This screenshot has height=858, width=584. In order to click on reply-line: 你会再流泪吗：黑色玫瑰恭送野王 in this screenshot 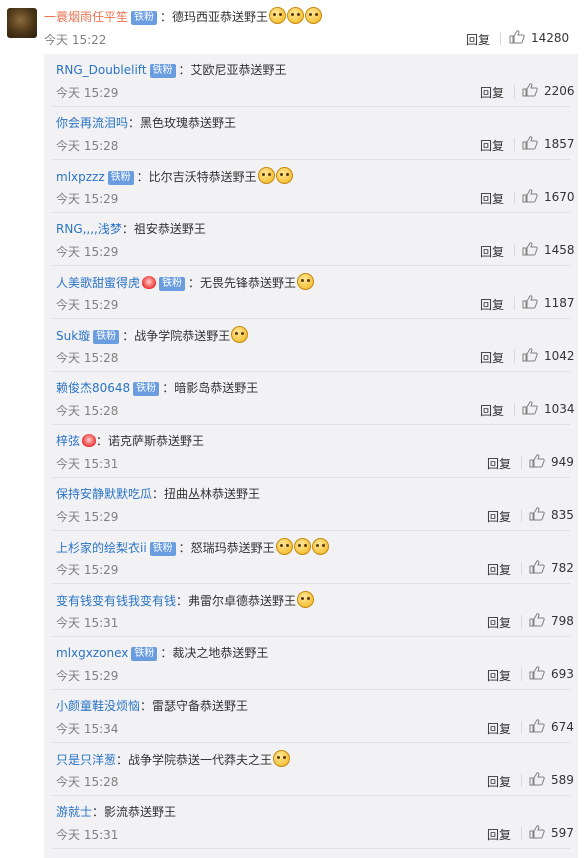, I will do `click(146, 123)`.